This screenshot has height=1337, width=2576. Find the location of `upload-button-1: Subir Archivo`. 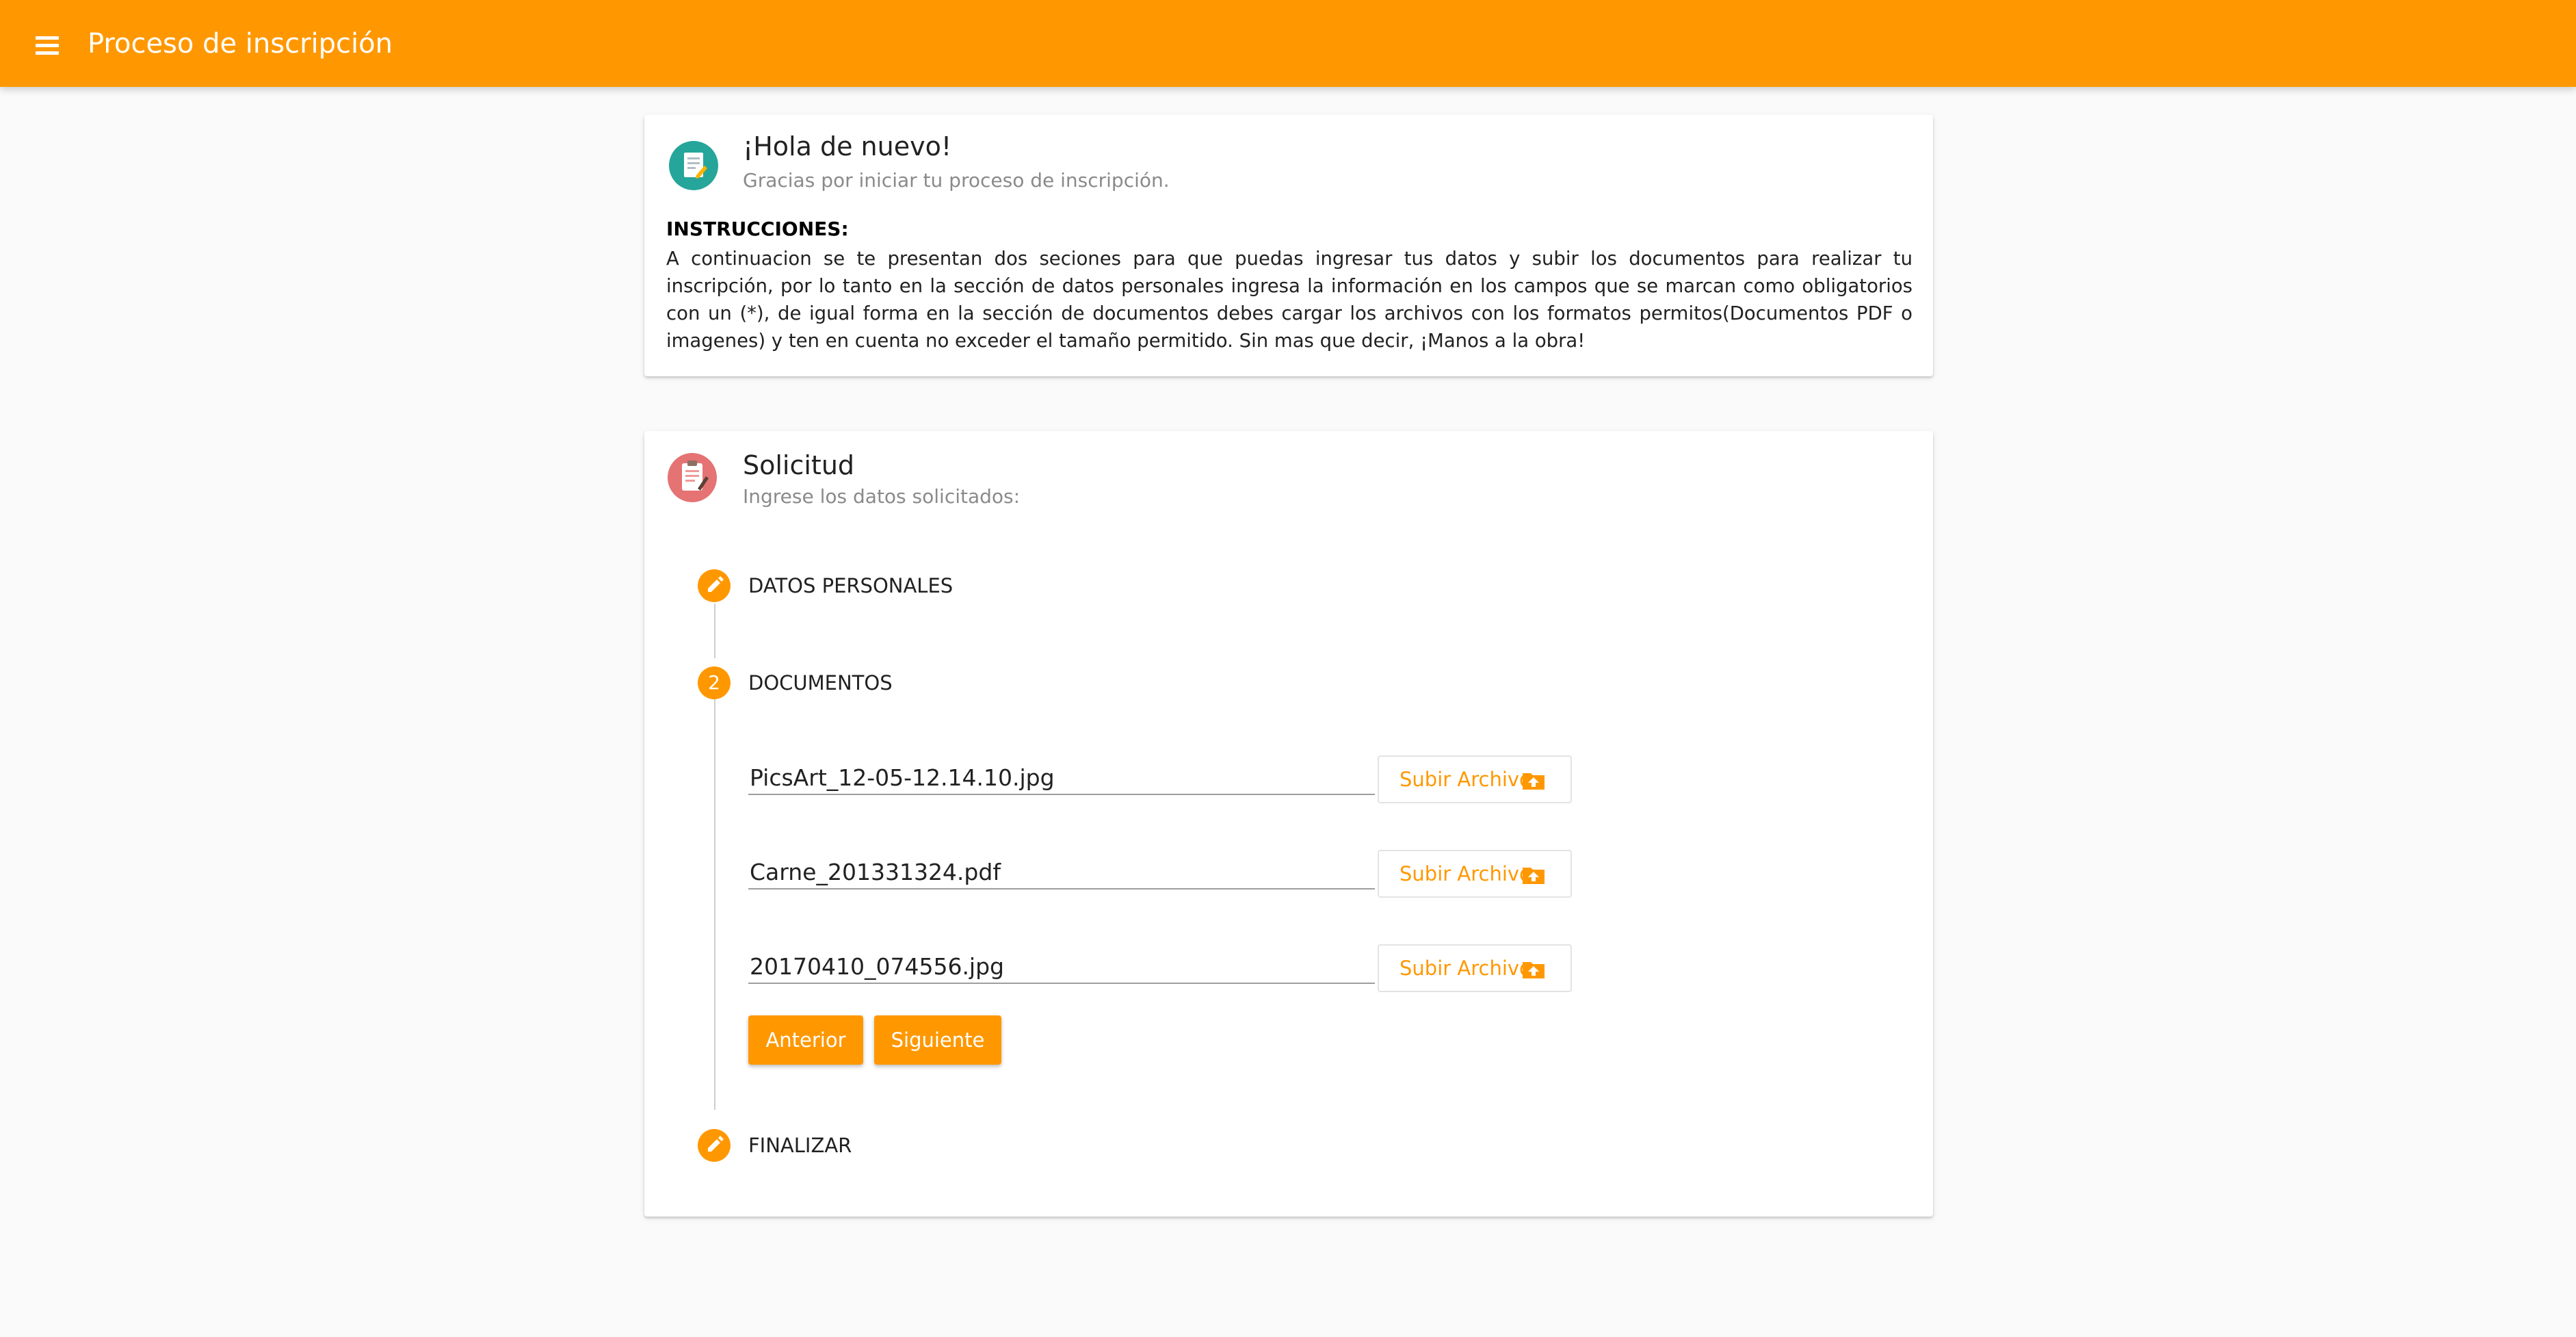

upload-button-1: Subir Archivo is located at coordinates (1475, 779).